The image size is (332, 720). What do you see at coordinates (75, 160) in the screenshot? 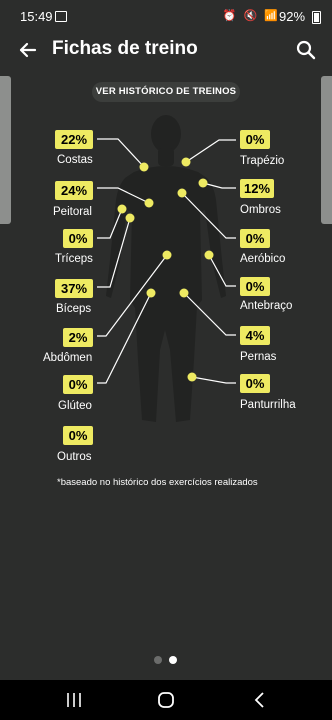
I see `costas-label: Costas` at bounding box center [75, 160].